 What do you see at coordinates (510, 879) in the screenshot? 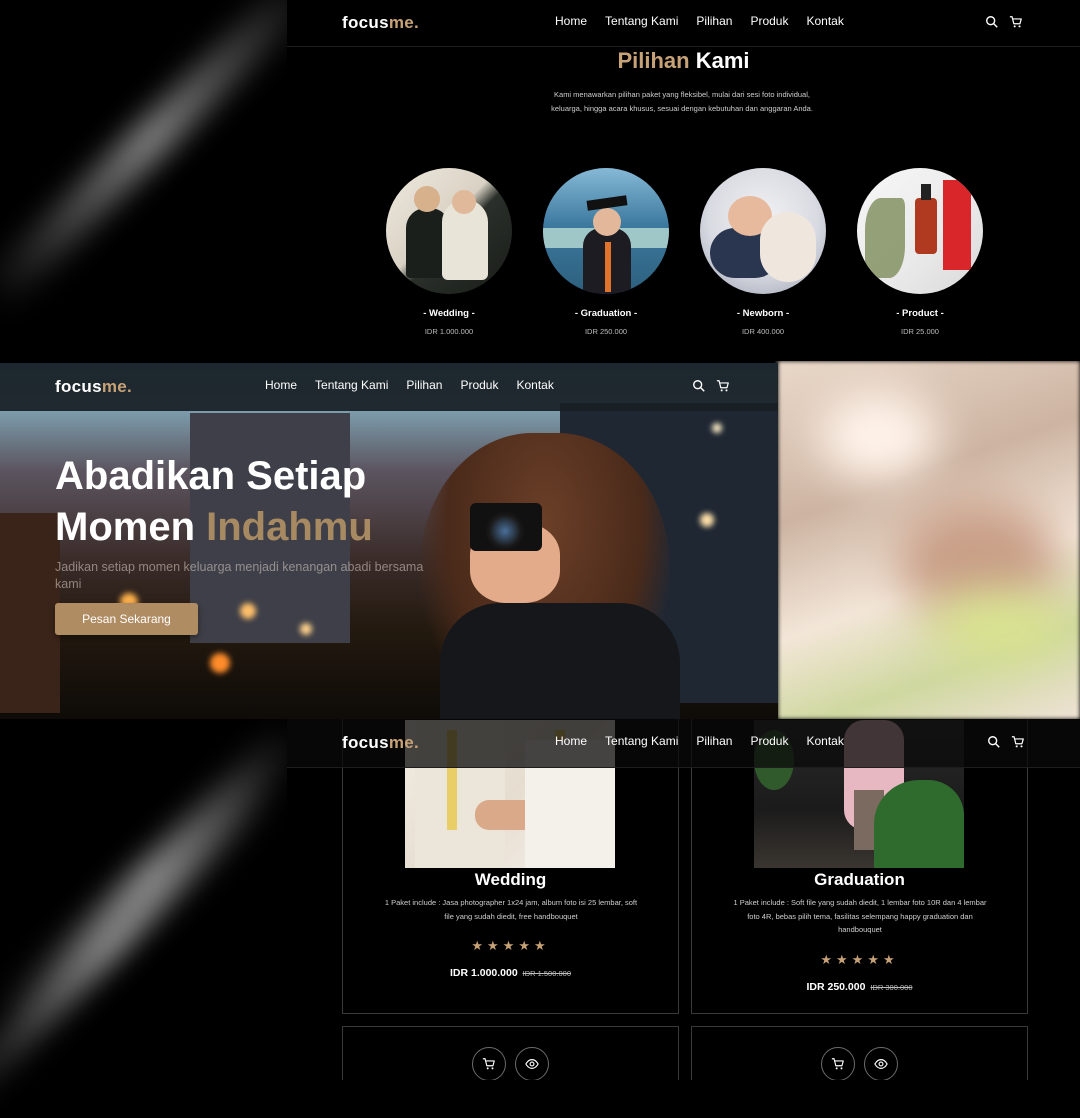
I see `product-title: Wedding` at bounding box center [510, 879].